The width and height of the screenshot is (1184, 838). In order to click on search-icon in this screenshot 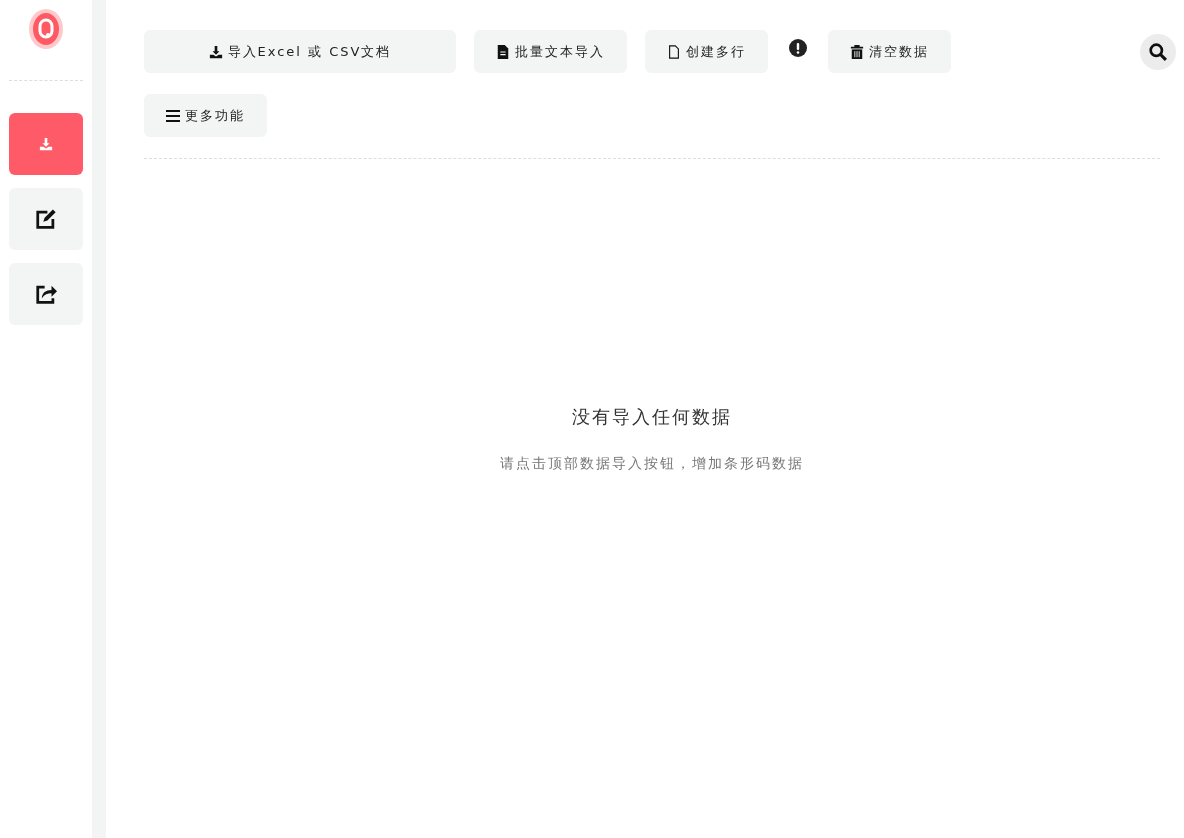, I will do `click(1158, 51)`.